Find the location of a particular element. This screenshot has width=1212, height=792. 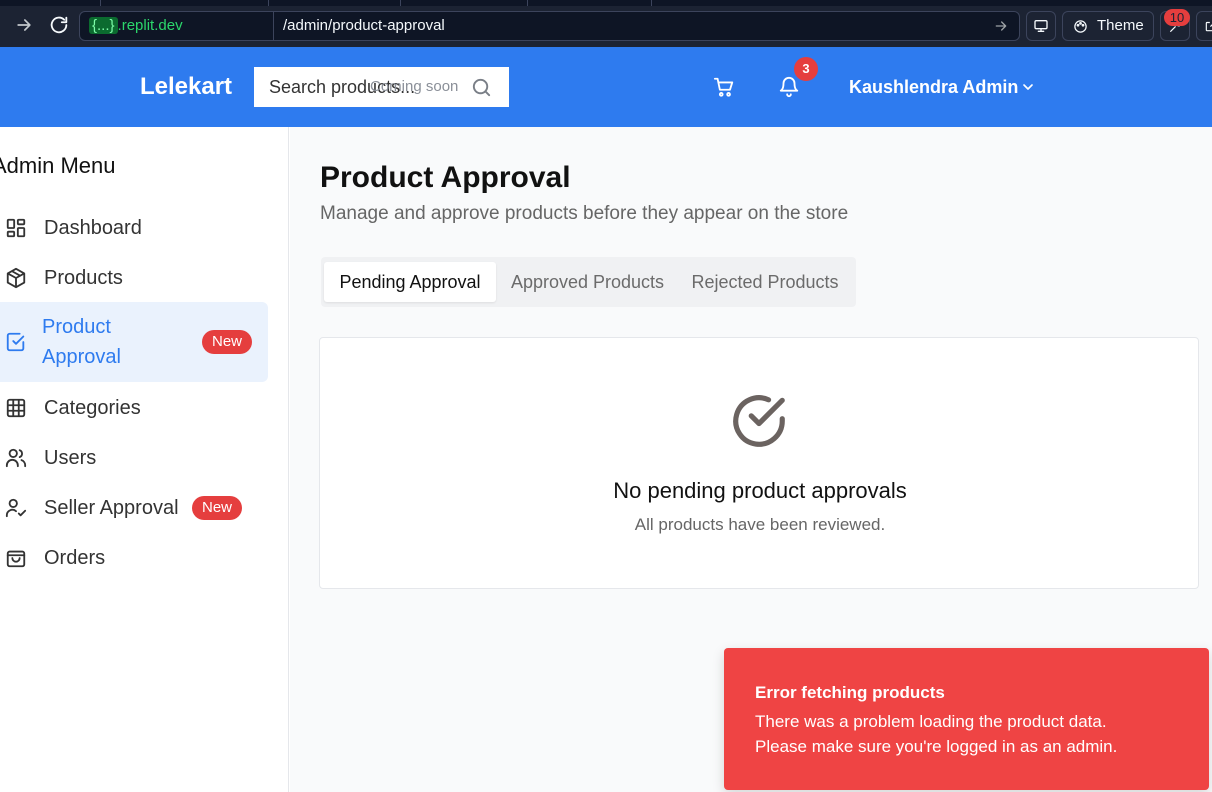

search-coming-soon-hint: Coming soon is located at coordinates (414, 86).